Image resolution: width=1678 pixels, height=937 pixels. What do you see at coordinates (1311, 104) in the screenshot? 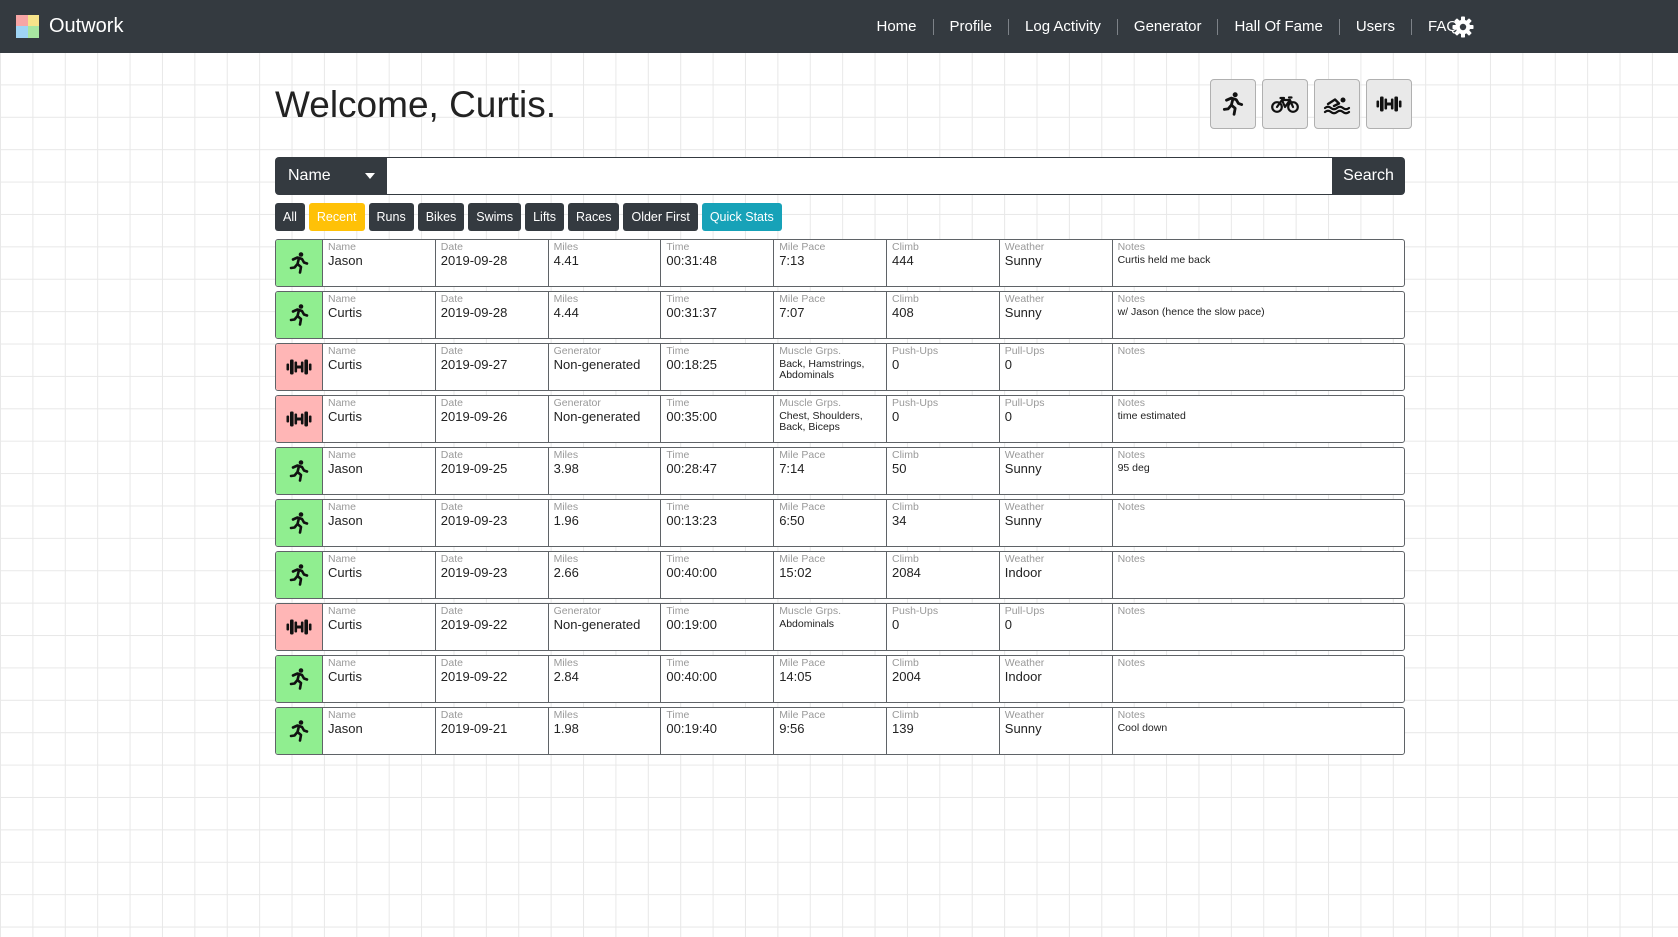
I see `quick-log-buttons` at bounding box center [1311, 104].